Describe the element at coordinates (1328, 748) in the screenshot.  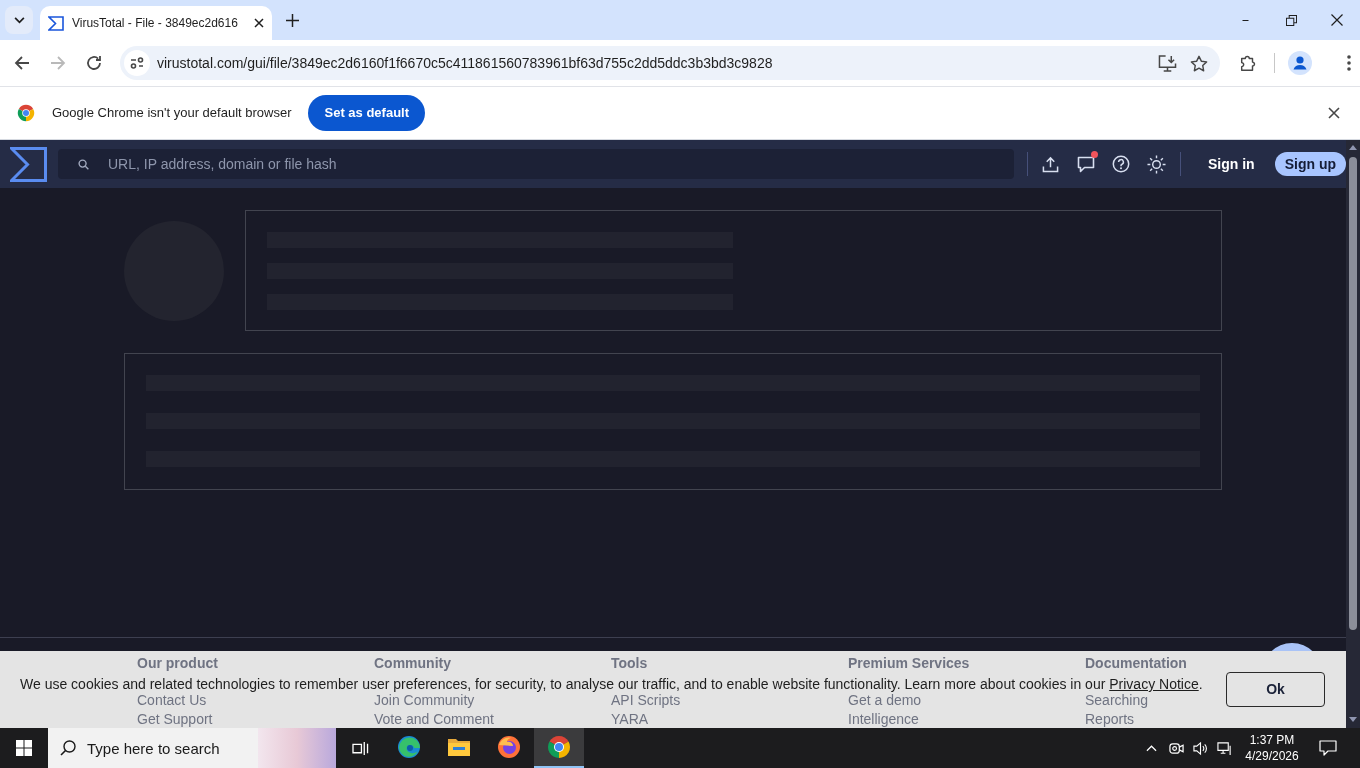
I see `notification-icon` at that location.